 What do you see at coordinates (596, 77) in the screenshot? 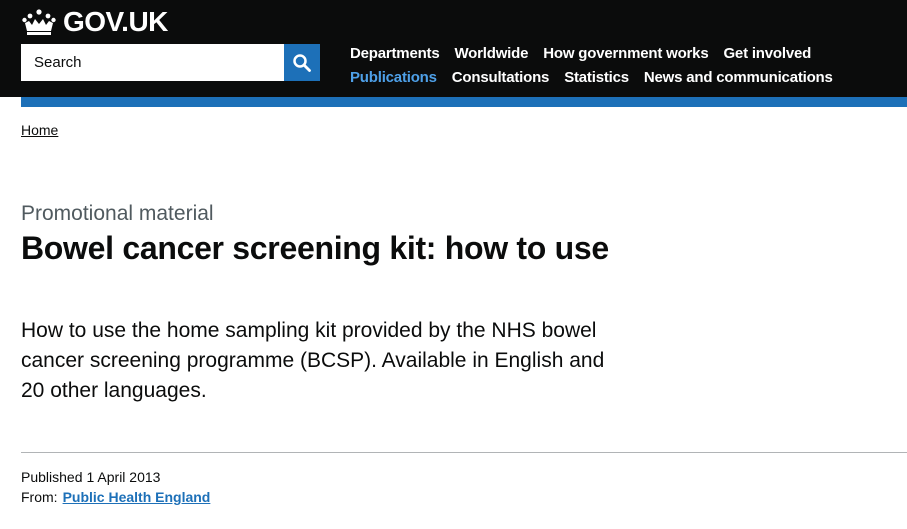
I see `nav-link-statistics: Statistics` at bounding box center [596, 77].